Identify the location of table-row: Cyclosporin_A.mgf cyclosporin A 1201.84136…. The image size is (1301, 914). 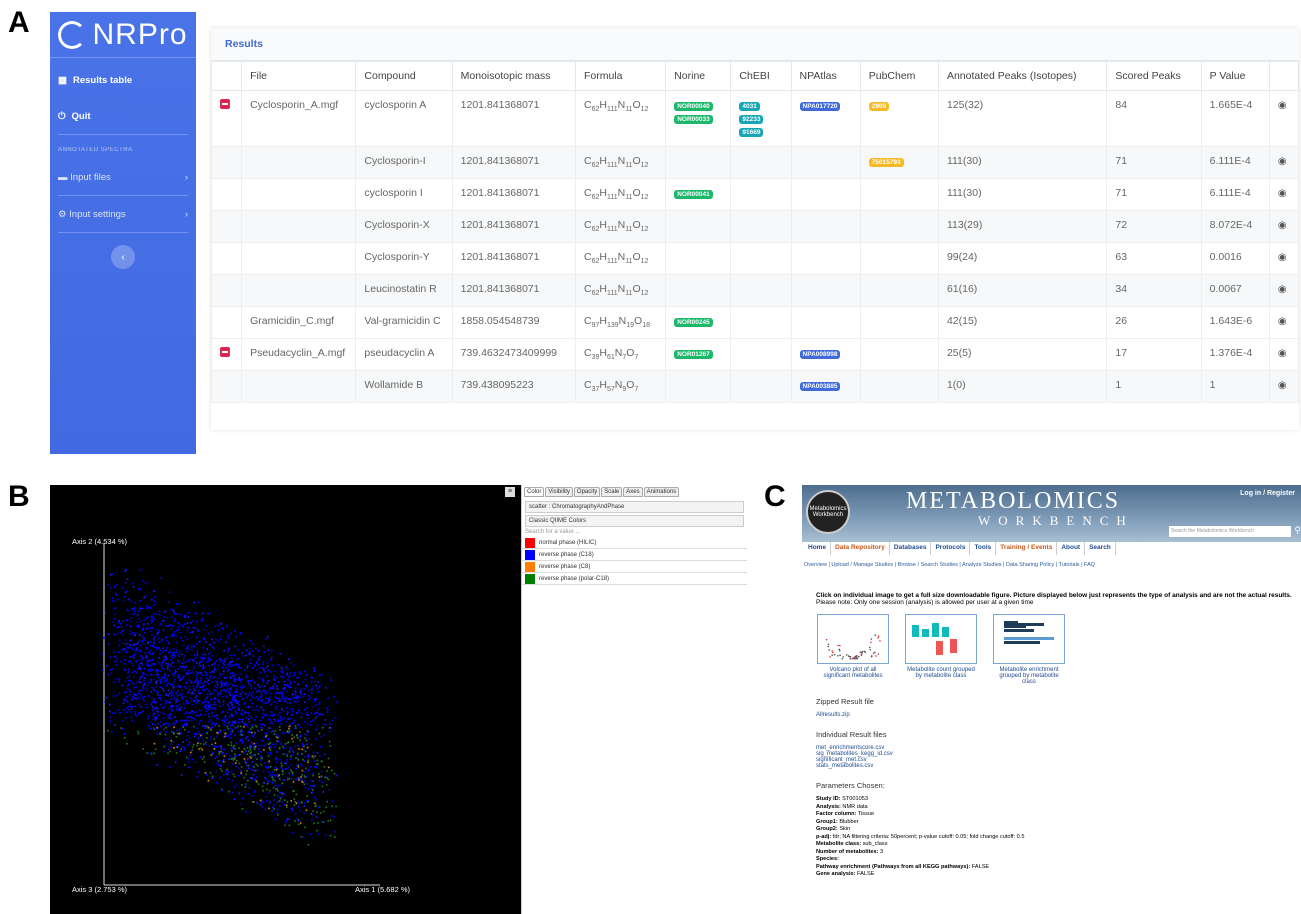
(755, 118).